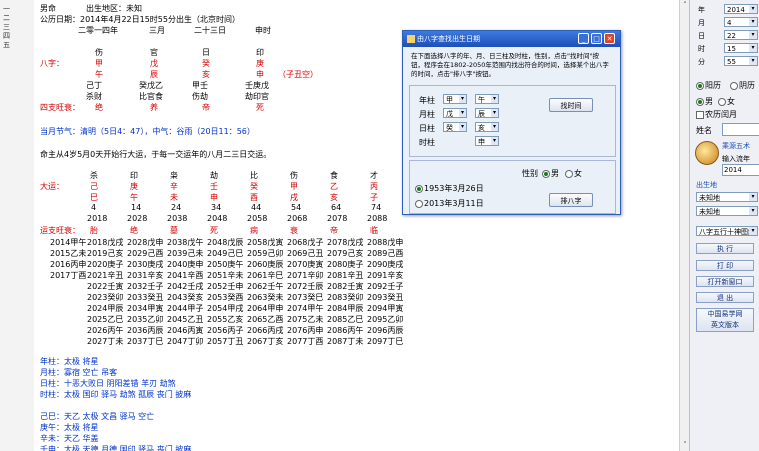 This screenshot has width=759, height=451. Describe the element at coordinates (716, 114) in the screenshot. I see `leap-month: 农历闰月` at that location.